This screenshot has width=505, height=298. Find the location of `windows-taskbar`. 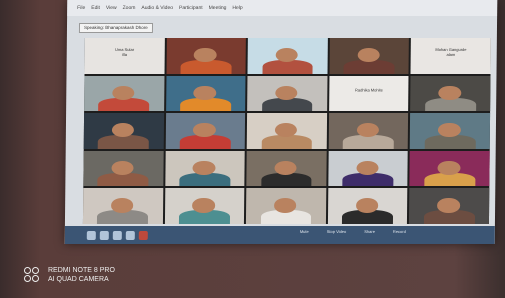

windows-taskbar is located at coordinates (279, 235).